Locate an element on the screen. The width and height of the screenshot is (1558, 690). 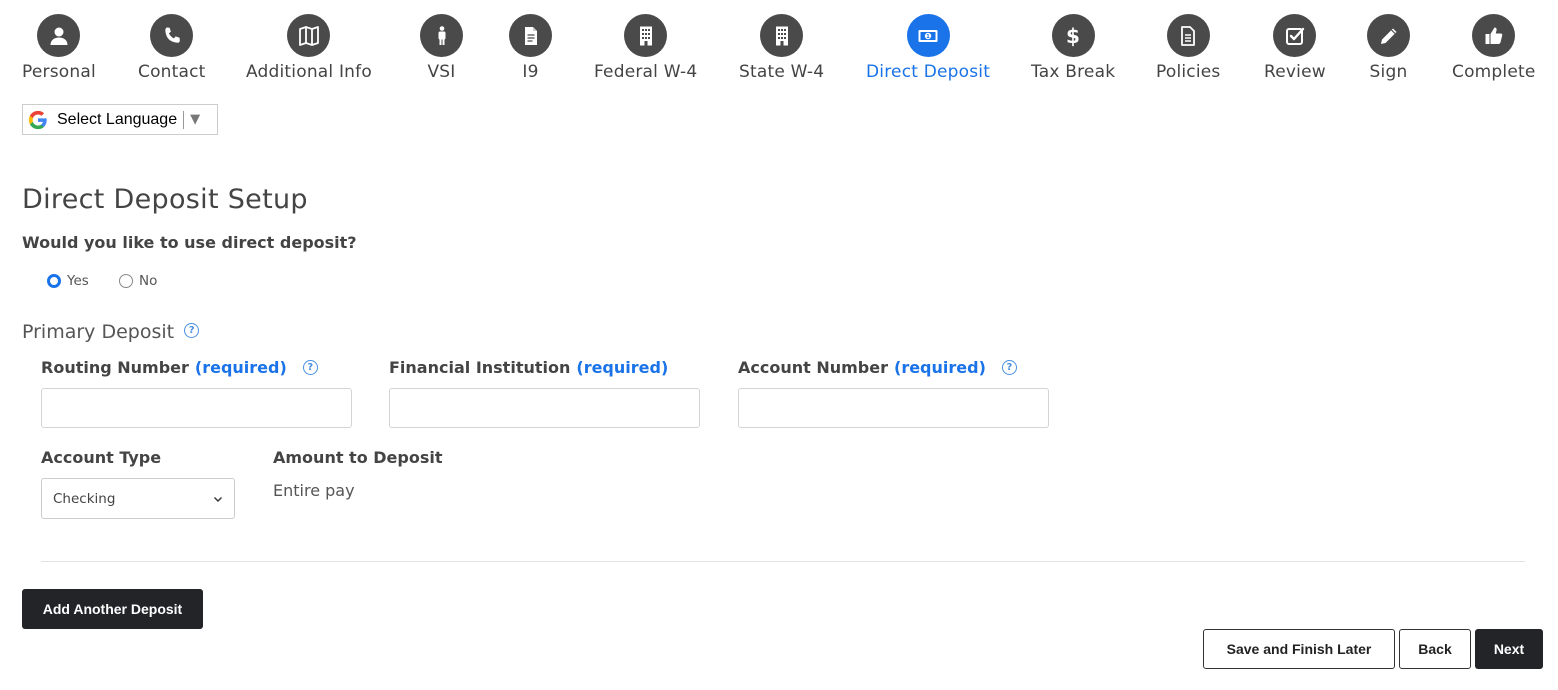
language-select-divider is located at coordinates (184, 119).